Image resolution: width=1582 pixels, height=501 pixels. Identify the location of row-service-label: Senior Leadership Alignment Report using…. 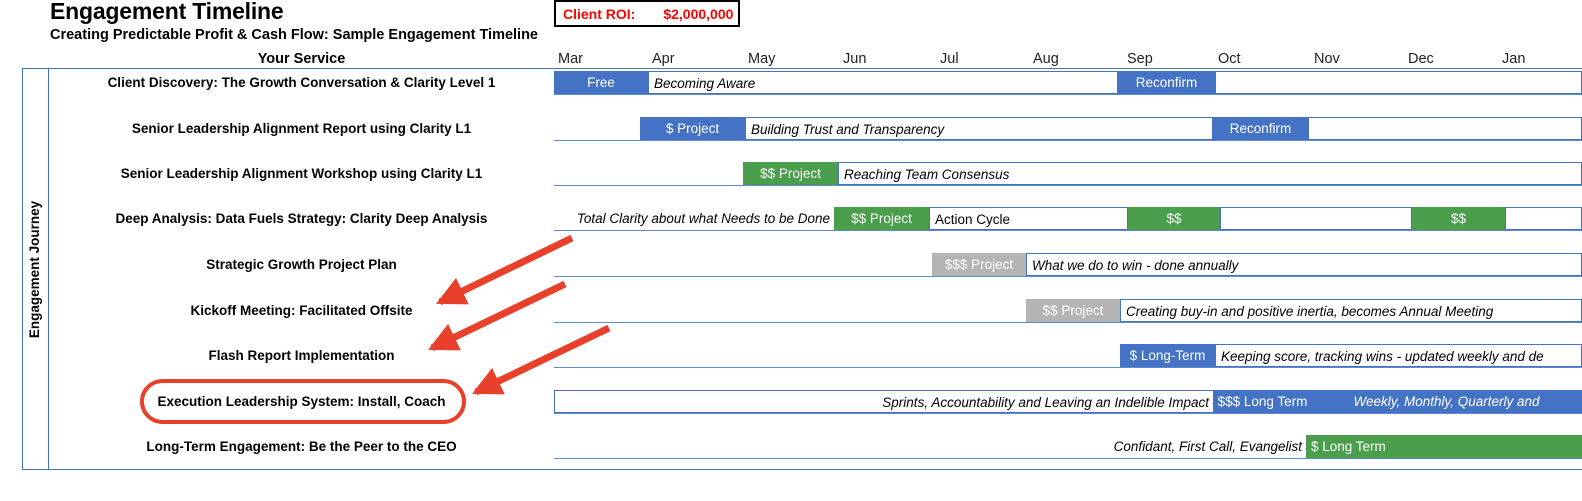
(301, 128).